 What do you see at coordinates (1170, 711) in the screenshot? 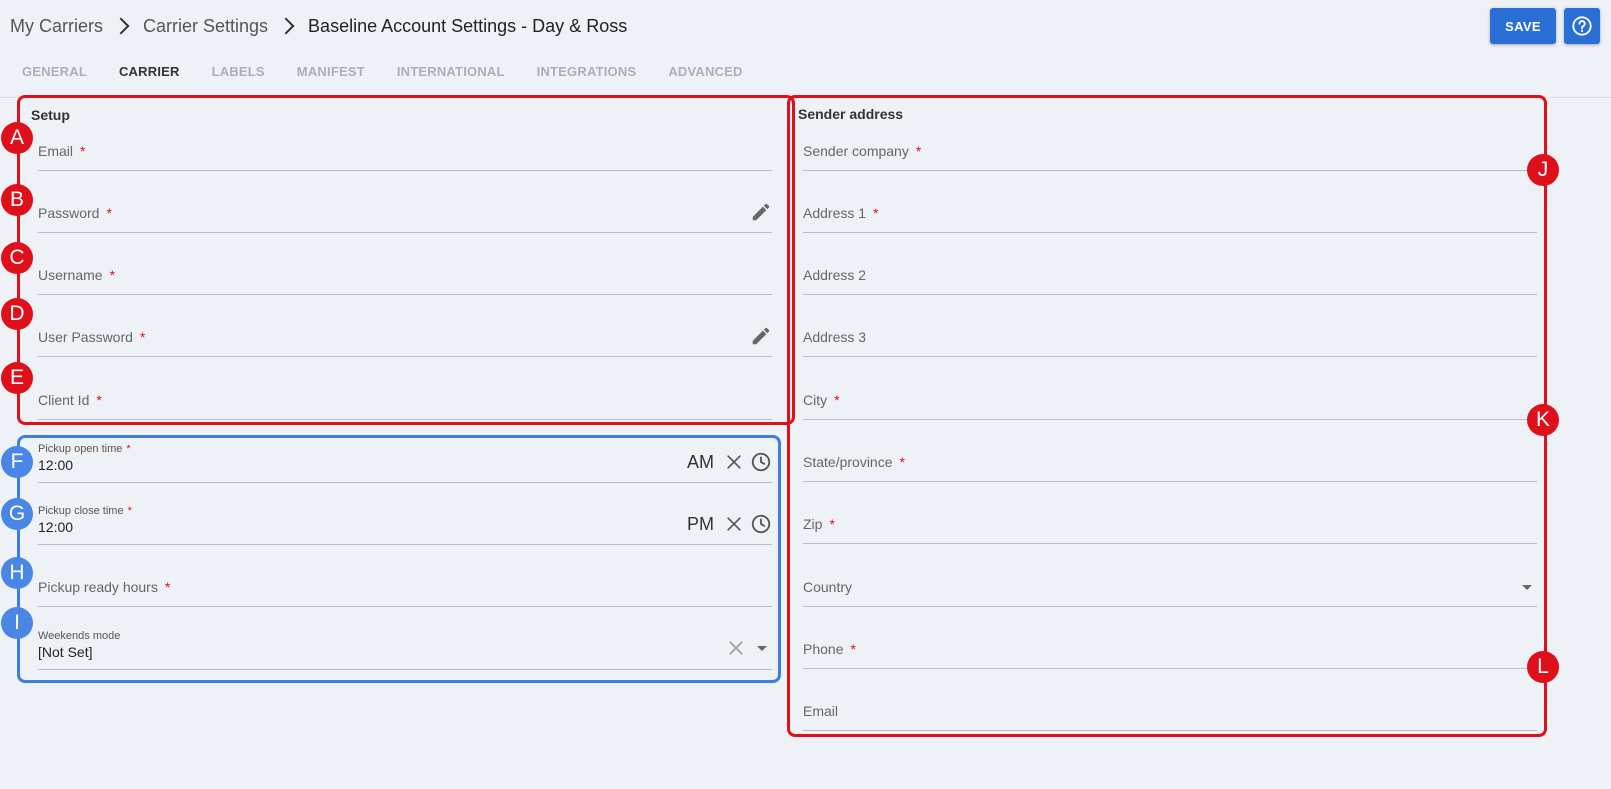
I see `sender-email-field: Email` at bounding box center [1170, 711].